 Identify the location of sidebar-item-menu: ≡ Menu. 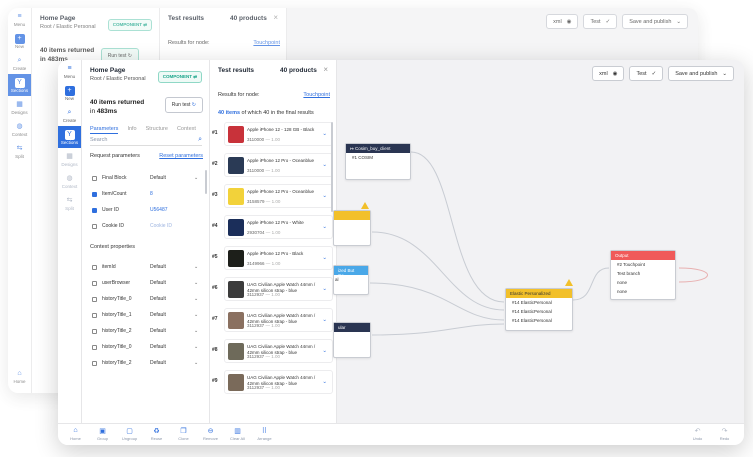
(69, 71).